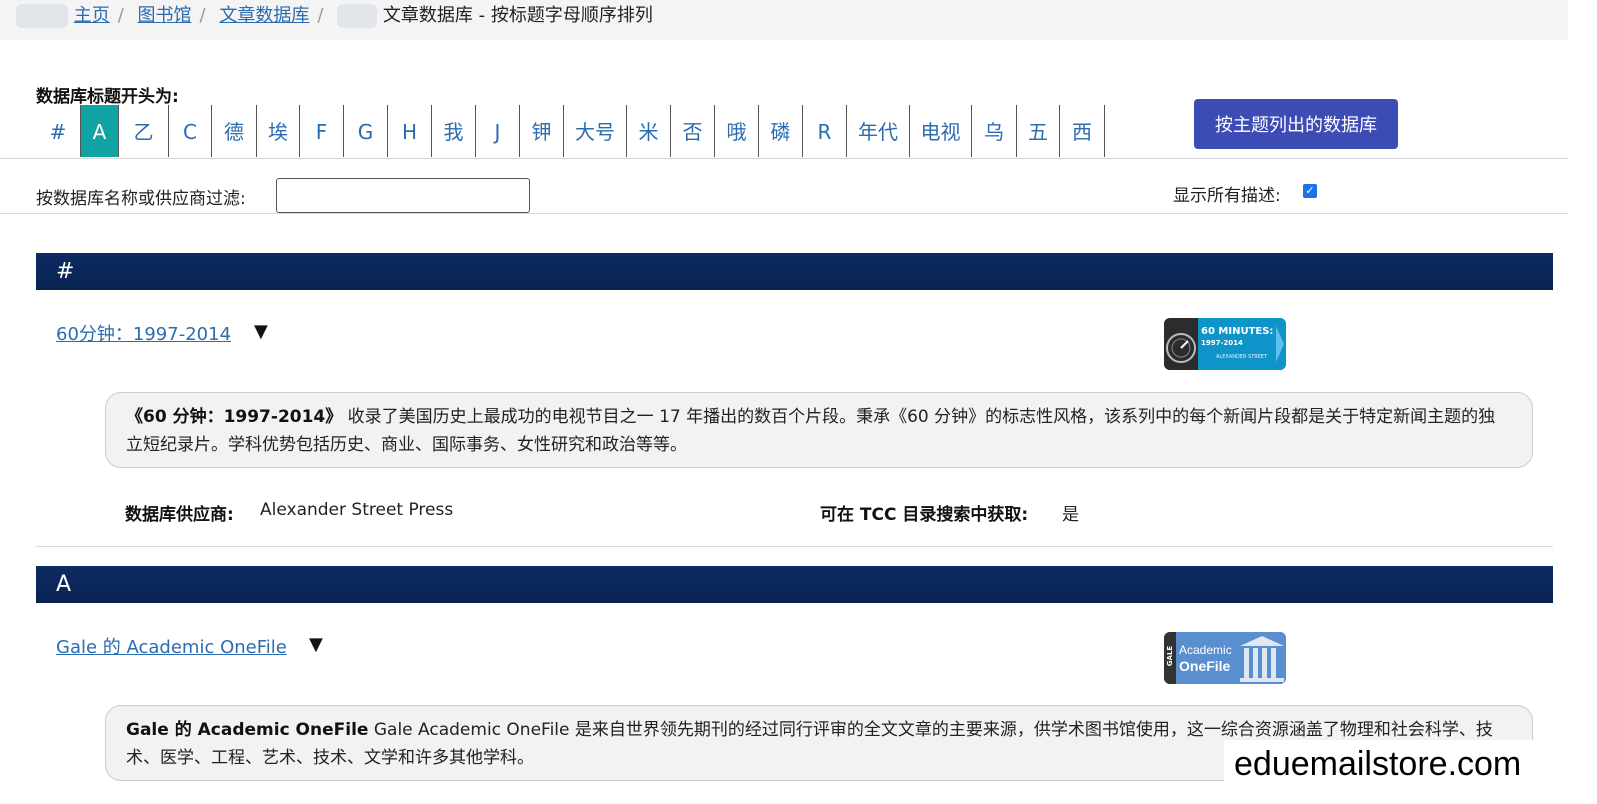  What do you see at coordinates (941, 131) in the screenshot?
I see `alpha-letter: 电视` at bounding box center [941, 131].